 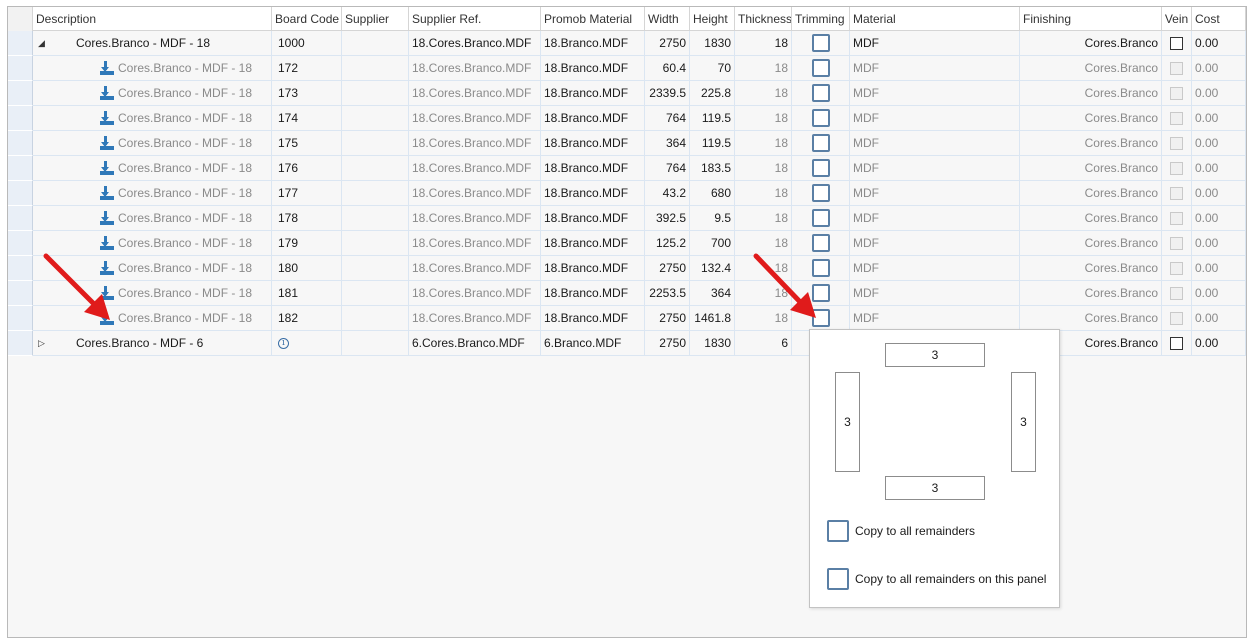 What do you see at coordinates (1023, 422) in the screenshot?
I see `trim-right-input: 3` at bounding box center [1023, 422].